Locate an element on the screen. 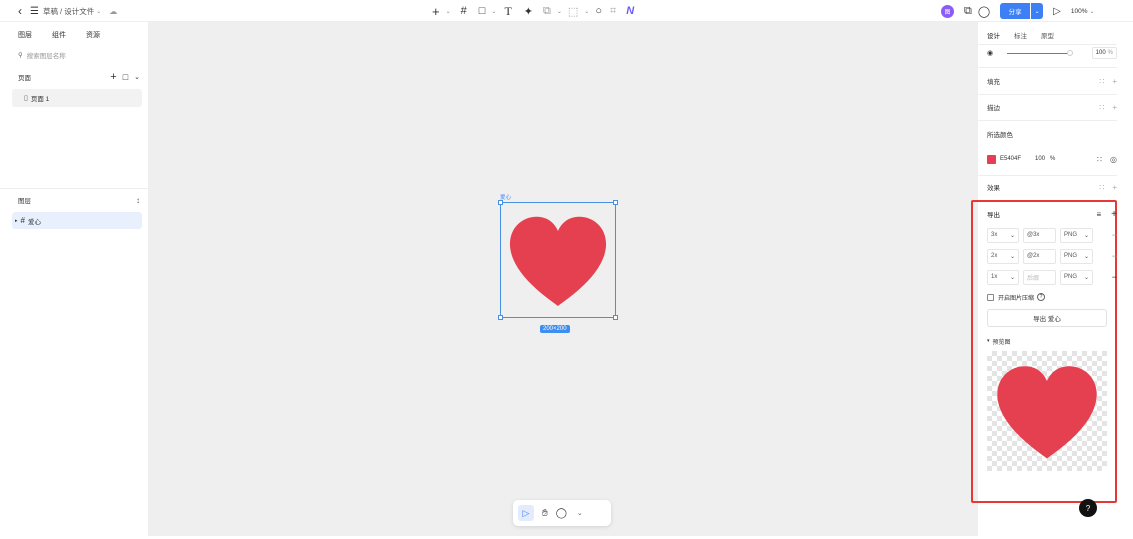 The width and height of the screenshot is (1133, 539). add-effect-icon: + is located at coordinates (1114, 187).